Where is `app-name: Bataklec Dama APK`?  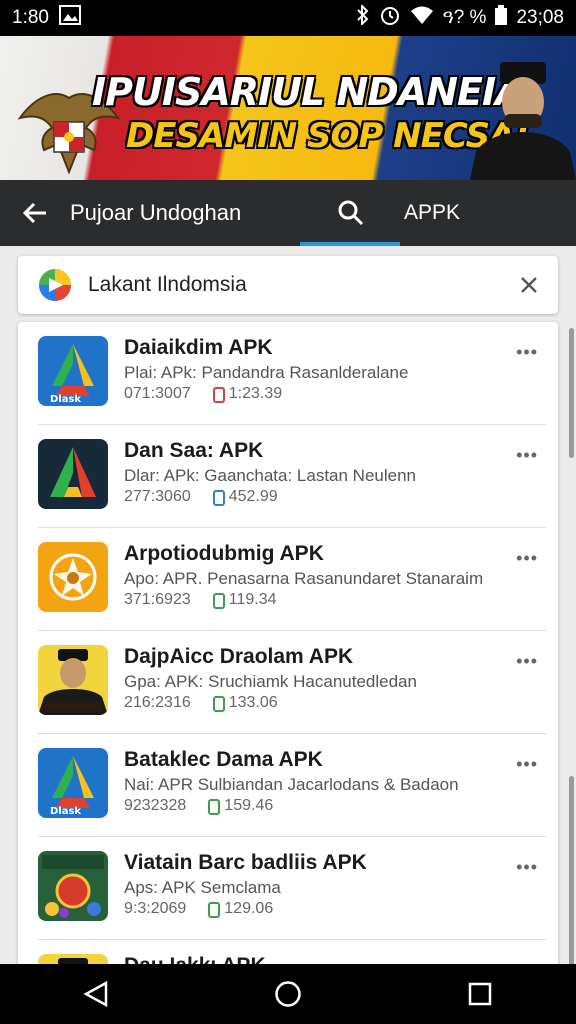
app-name: Bataklec Dama APK is located at coordinates (223, 759).